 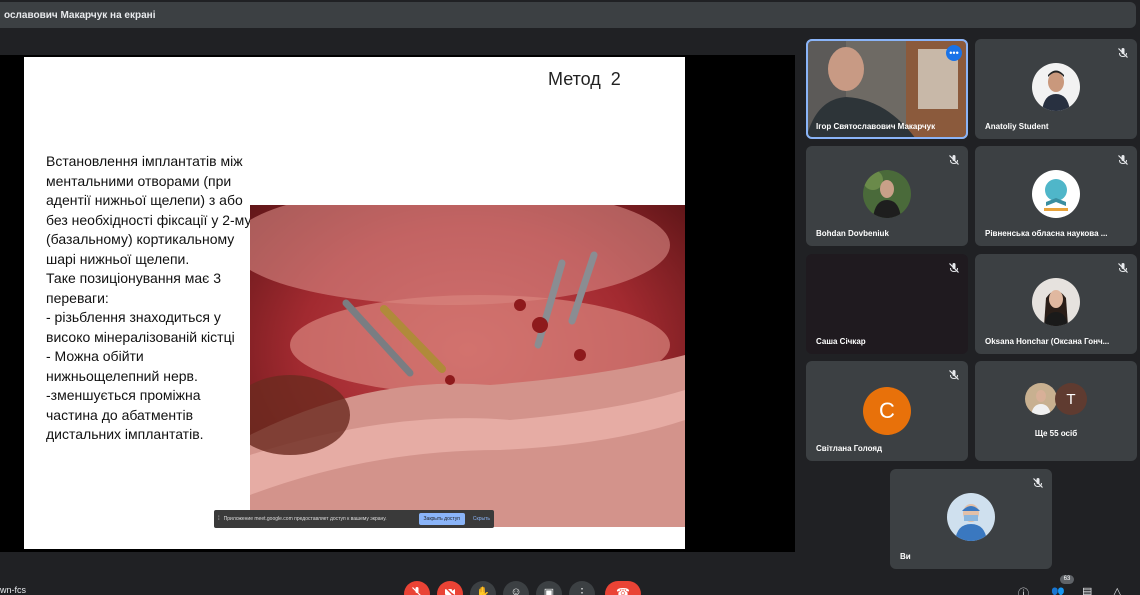 What do you see at coordinates (450, 588) in the screenshot?
I see `camera-off-icon` at bounding box center [450, 588].